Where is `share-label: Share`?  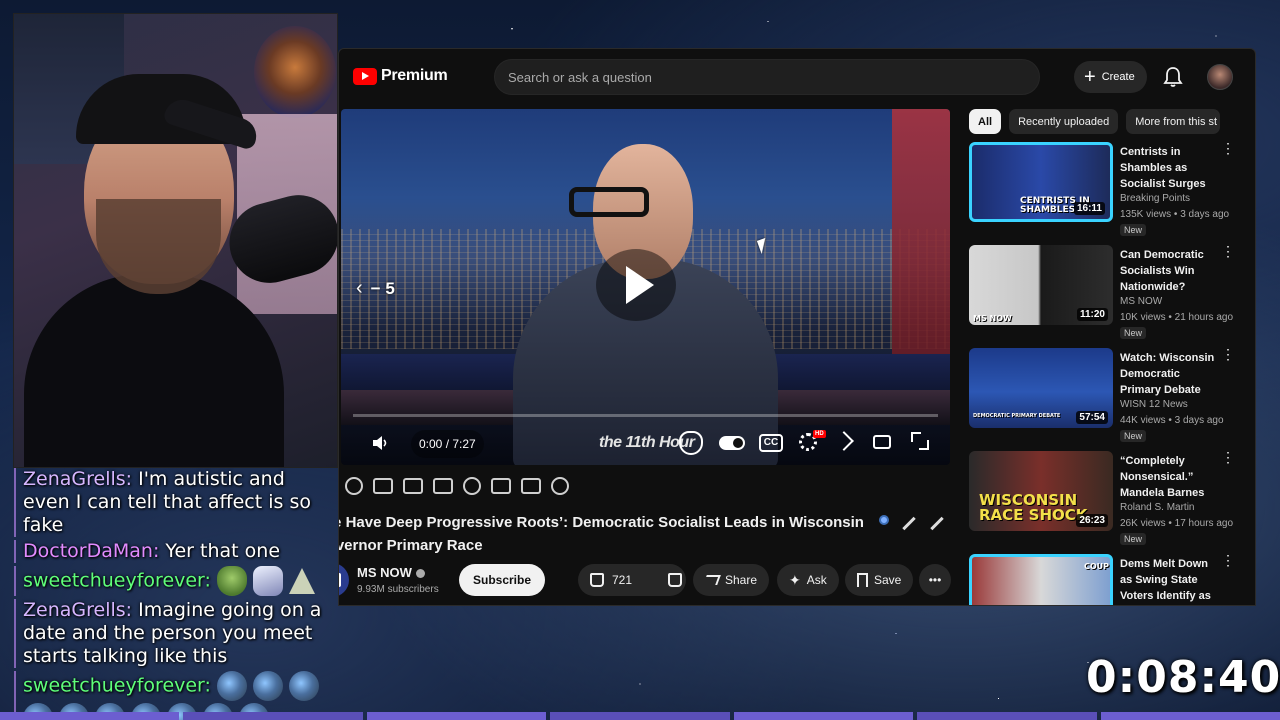 share-label: Share is located at coordinates (741, 580).